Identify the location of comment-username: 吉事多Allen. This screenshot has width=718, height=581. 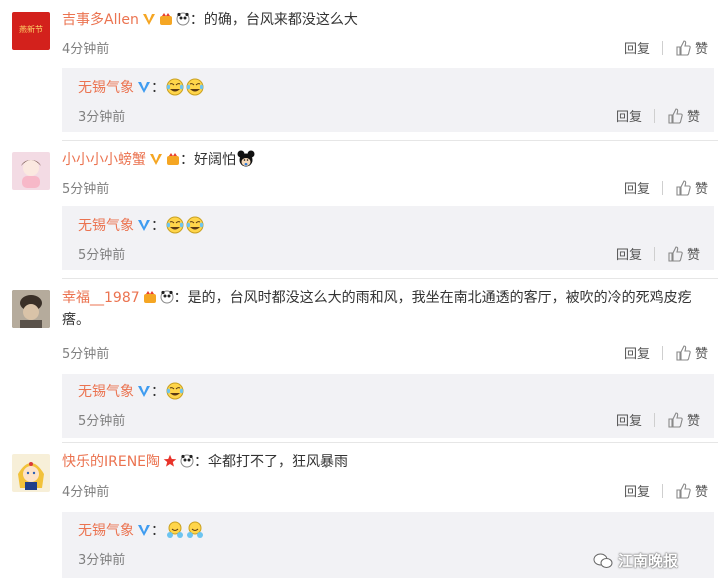
(100, 20).